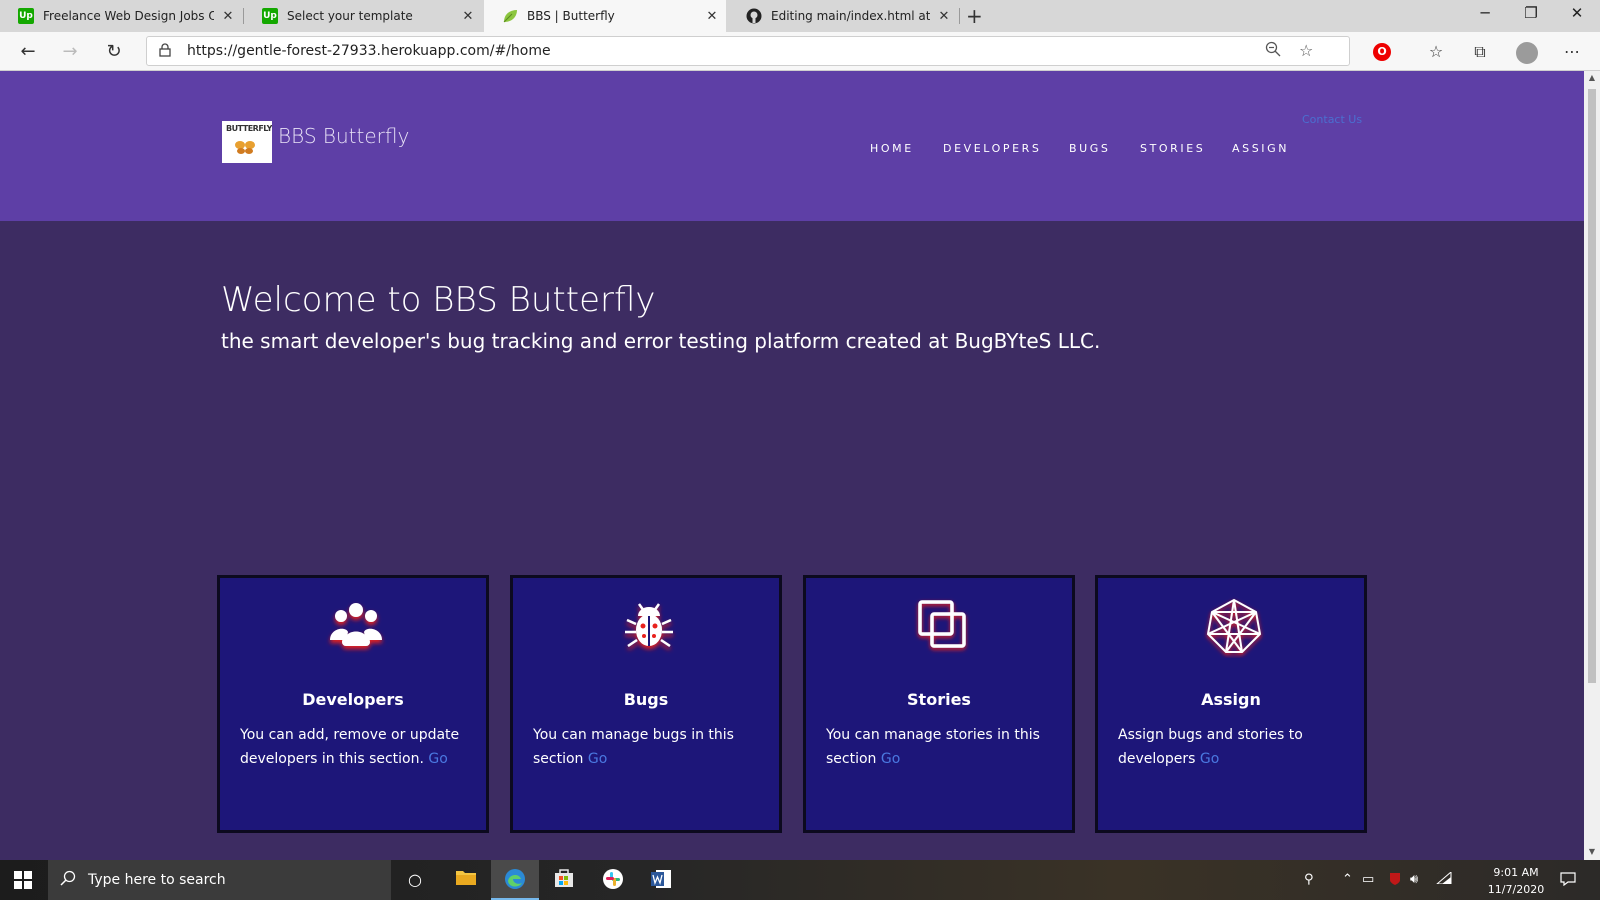 The image size is (1600, 900). What do you see at coordinates (165, 52) in the screenshot?
I see `lock-icon` at bounding box center [165, 52].